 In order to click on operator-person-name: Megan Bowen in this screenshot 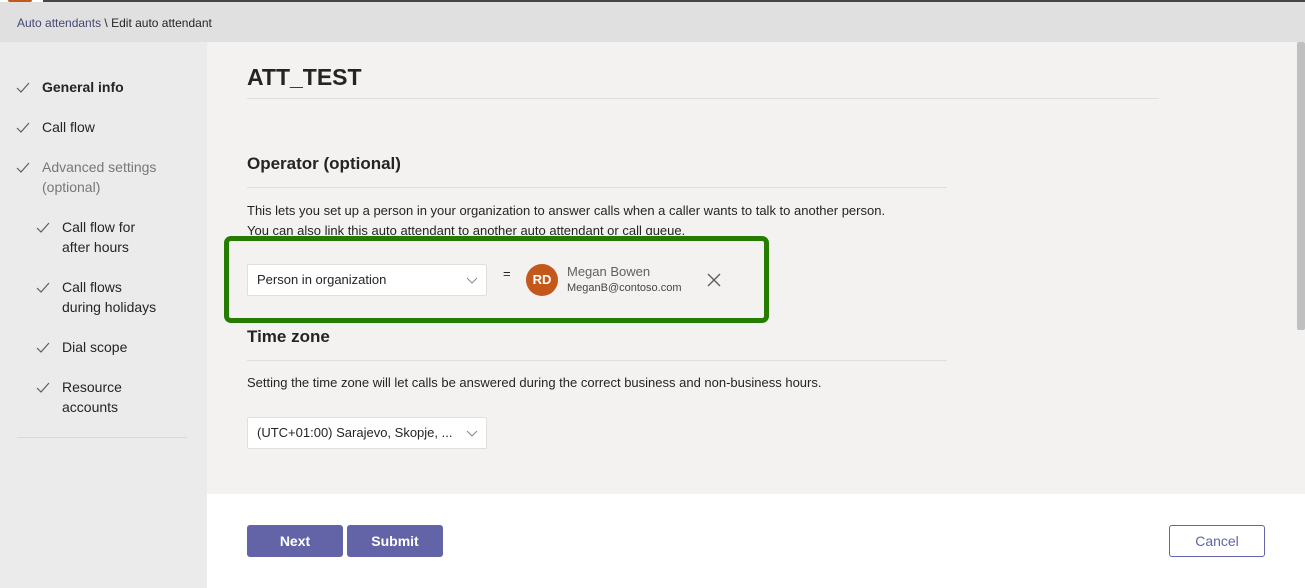, I will do `click(609, 271)`.